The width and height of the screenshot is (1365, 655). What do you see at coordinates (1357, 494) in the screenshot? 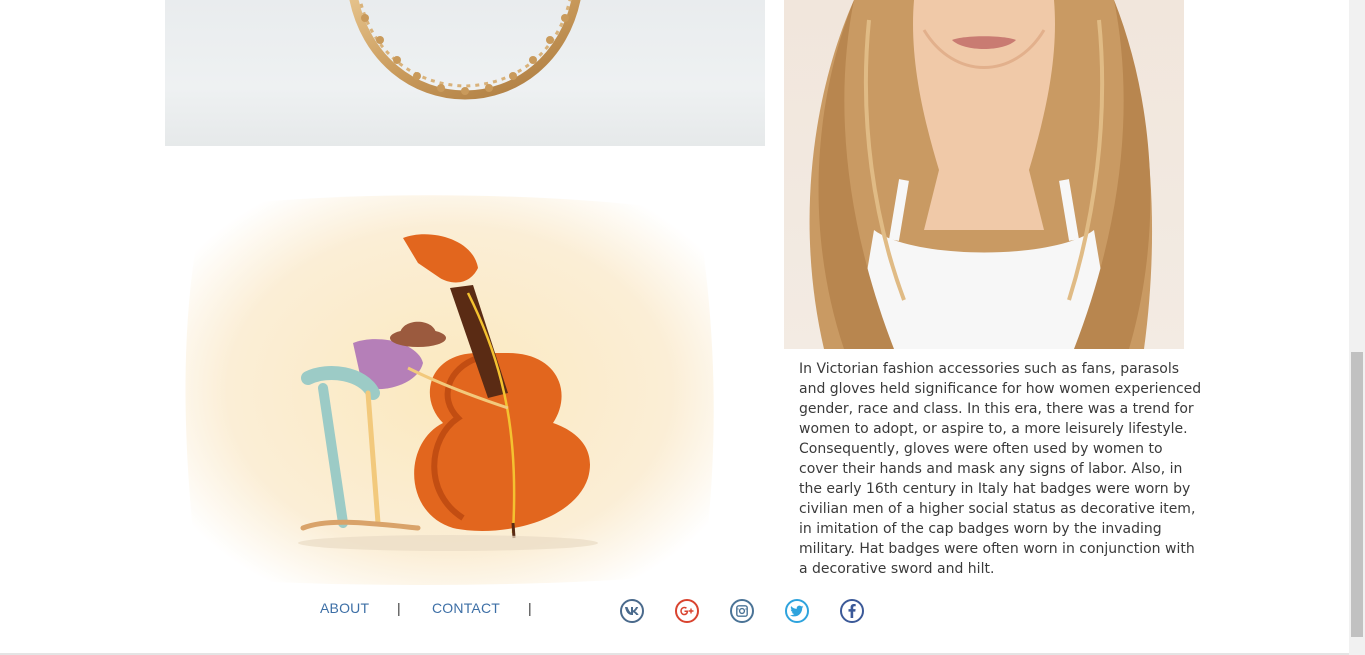
I see `scrollbar-thumb` at bounding box center [1357, 494].